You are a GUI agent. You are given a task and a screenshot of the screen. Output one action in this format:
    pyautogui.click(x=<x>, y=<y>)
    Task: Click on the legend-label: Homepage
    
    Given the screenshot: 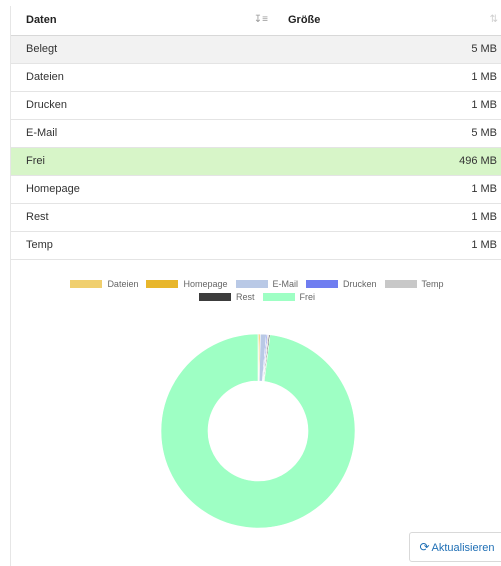 What is the action you would take?
    pyautogui.click(x=205, y=284)
    